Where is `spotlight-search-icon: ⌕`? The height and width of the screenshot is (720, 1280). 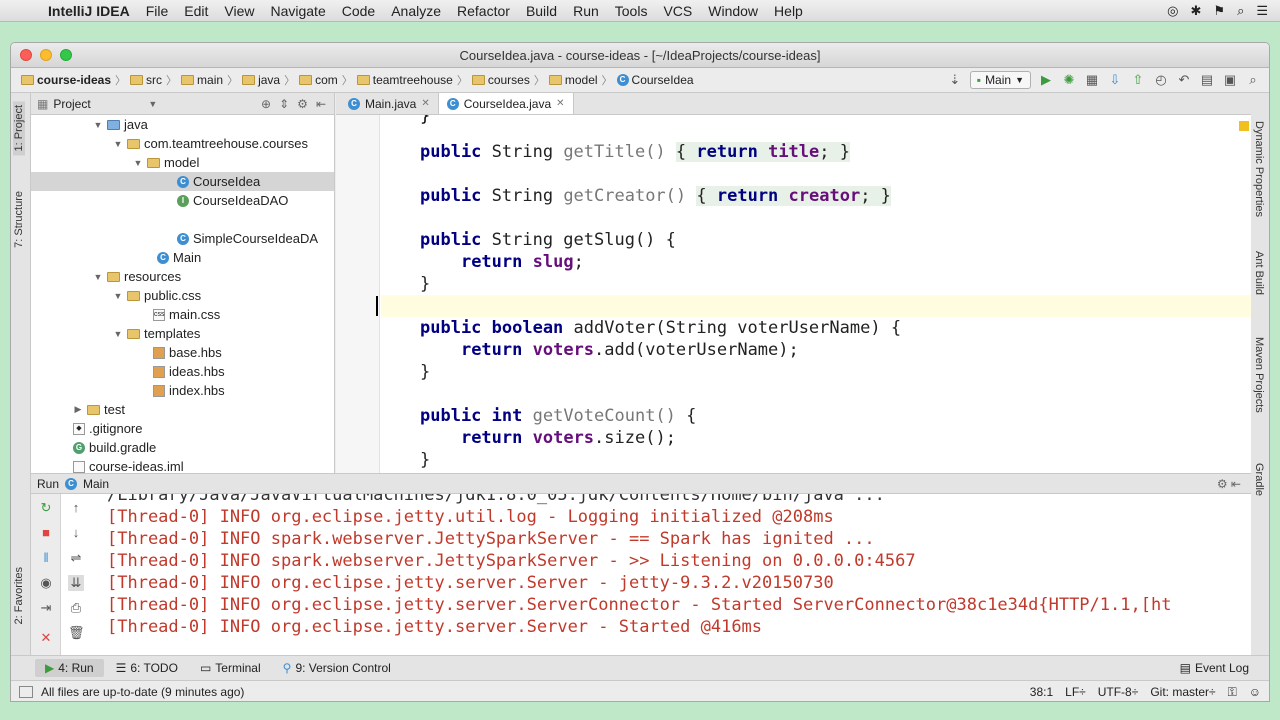
spotlight-search-icon: ⌕ is located at coordinates (1240, 11).